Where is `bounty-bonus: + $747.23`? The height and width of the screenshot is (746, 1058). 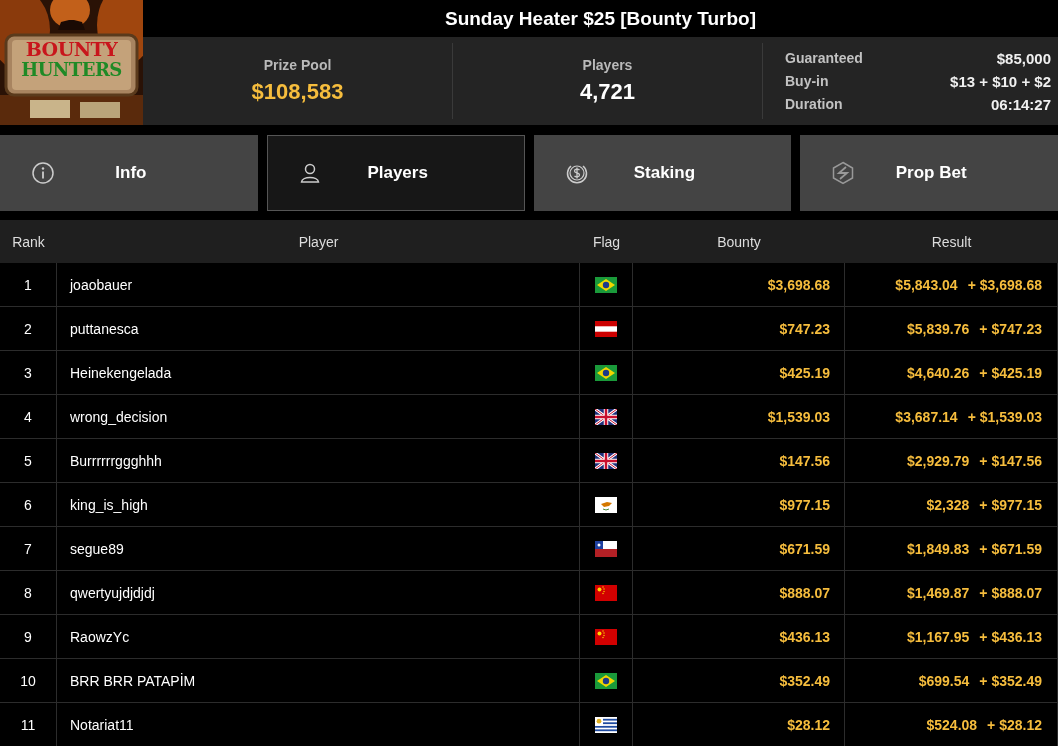 bounty-bonus: + $747.23 is located at coordinates (1010, 328).